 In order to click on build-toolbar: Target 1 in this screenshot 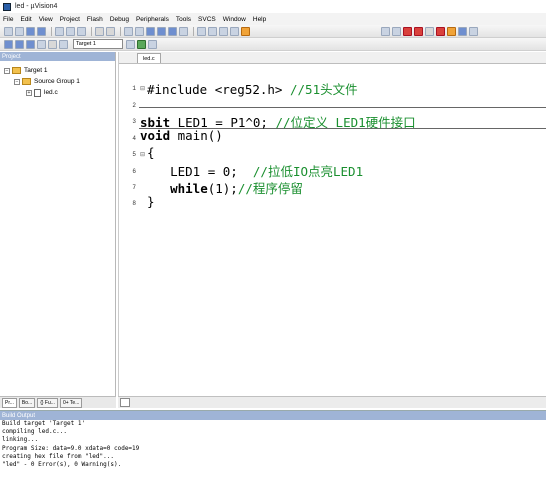, I will do `click(273, 44)`.